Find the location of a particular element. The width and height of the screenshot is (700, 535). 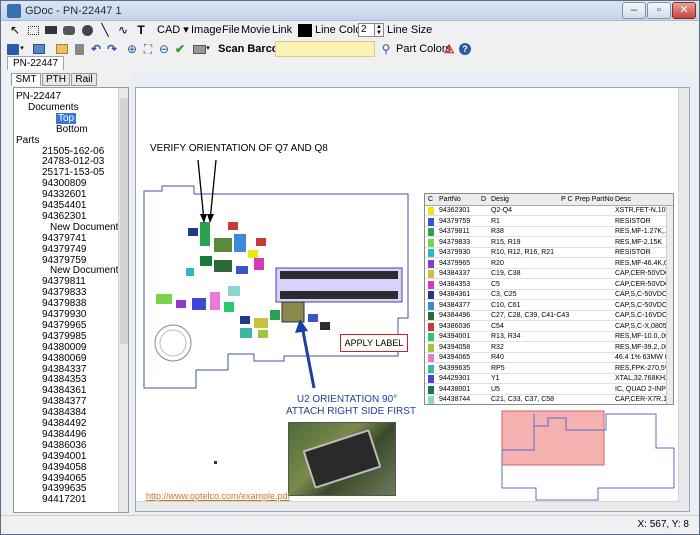

line-size-spinner: ▲ ▼ is located at coordinates (379, 30).